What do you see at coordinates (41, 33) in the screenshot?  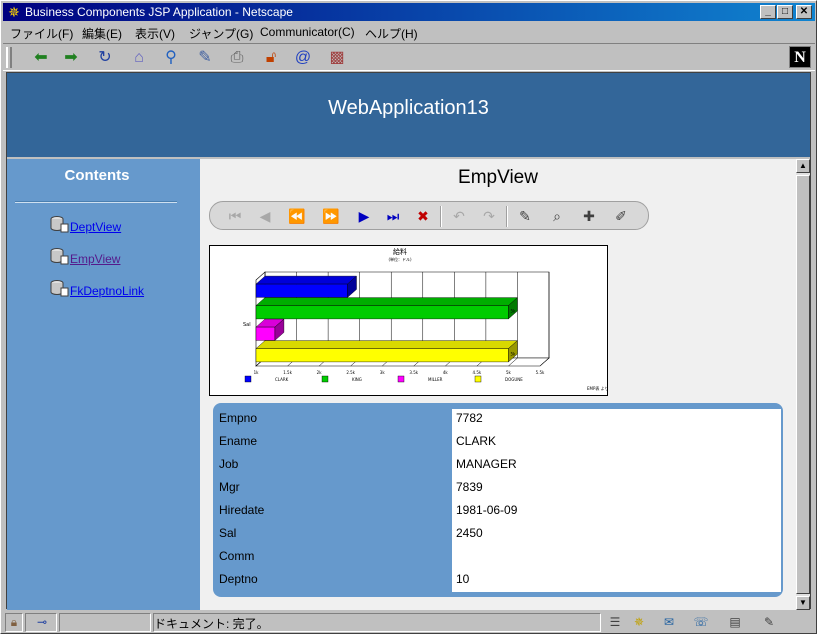 I see `menu-file: ファイル(F)` at bounding box center [41, 33].